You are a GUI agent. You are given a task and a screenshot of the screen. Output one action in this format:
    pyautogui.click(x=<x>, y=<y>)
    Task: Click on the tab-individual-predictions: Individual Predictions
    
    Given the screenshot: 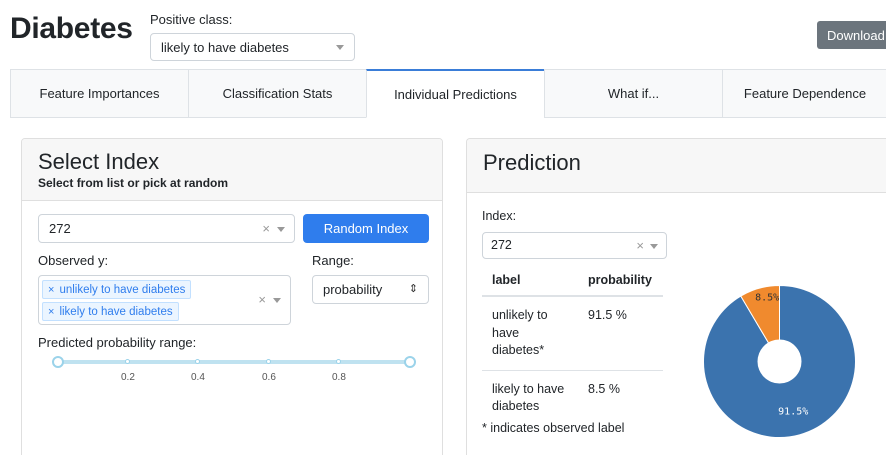 What is the action you would take?
    pyautogui.click(x=455, y=93)
    